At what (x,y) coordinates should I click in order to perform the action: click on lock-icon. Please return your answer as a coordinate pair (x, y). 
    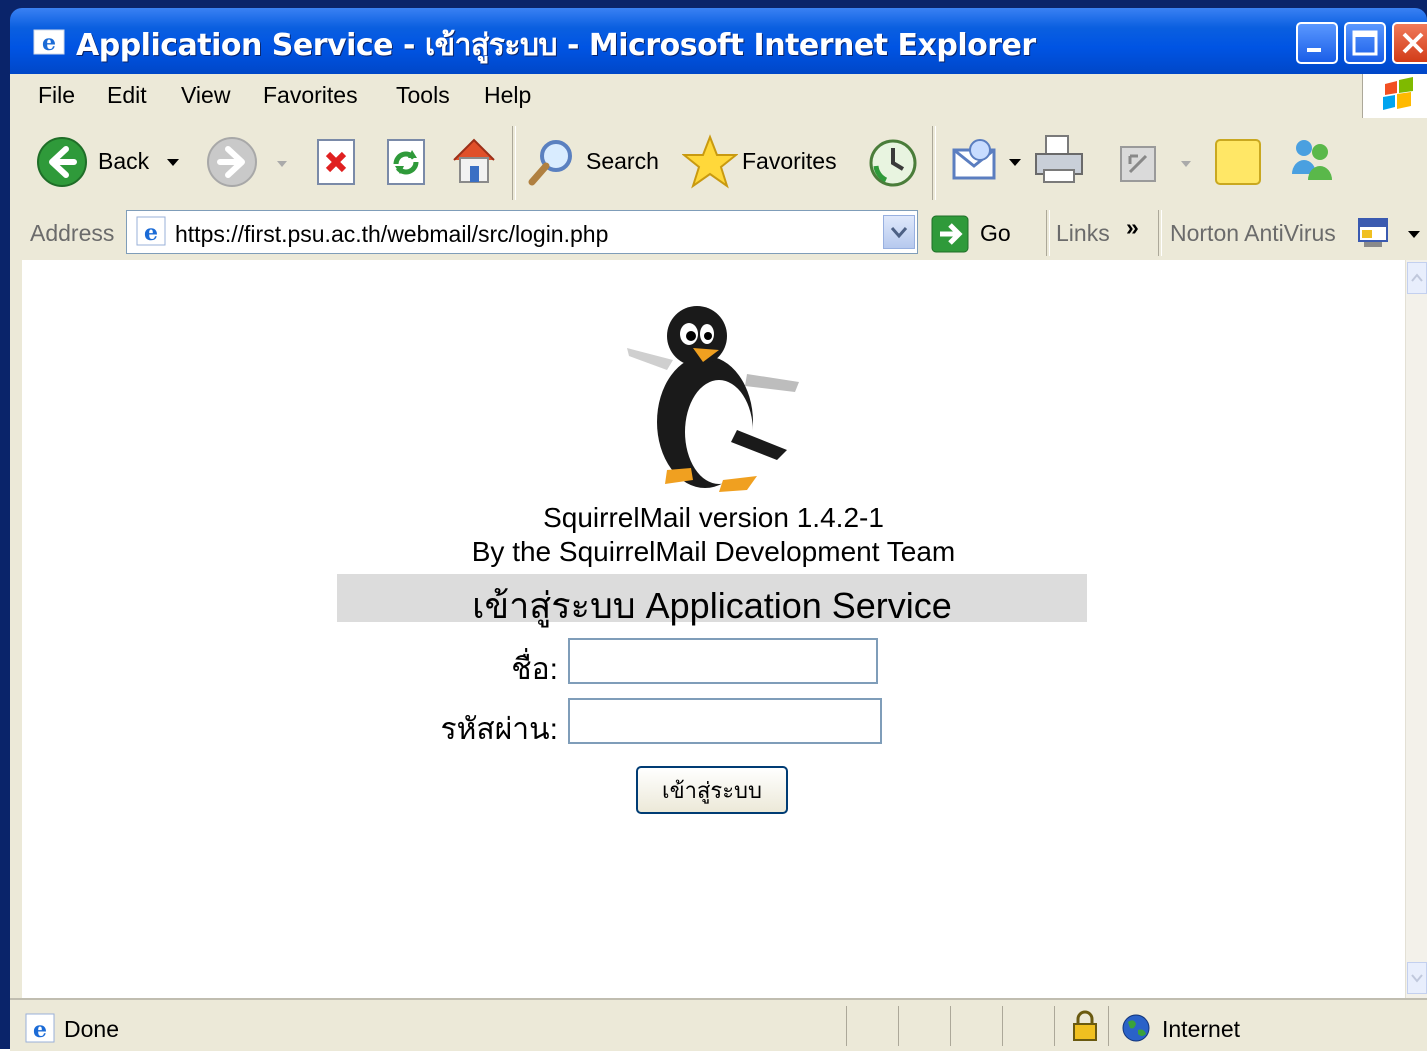
    Looking at the image, I should click on (1085, 1027).